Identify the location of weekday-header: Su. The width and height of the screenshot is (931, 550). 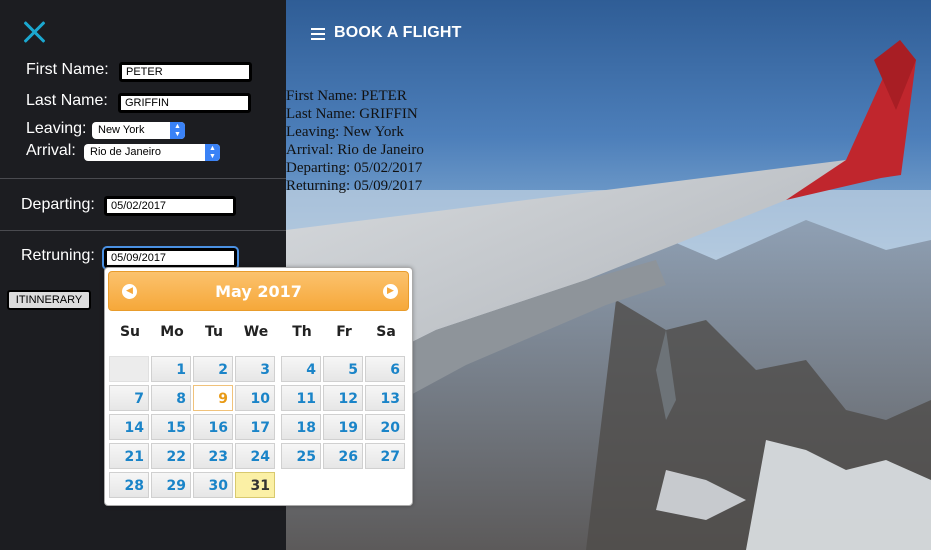
(130, 332).